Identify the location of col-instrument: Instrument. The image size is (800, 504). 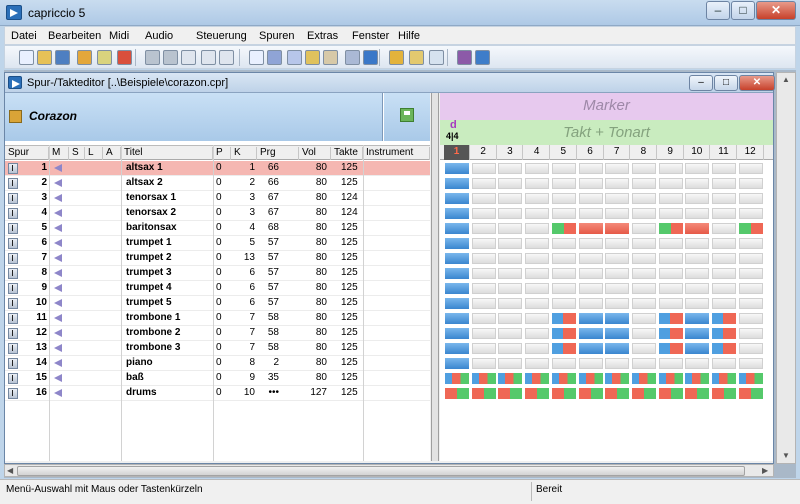
(396, 153).